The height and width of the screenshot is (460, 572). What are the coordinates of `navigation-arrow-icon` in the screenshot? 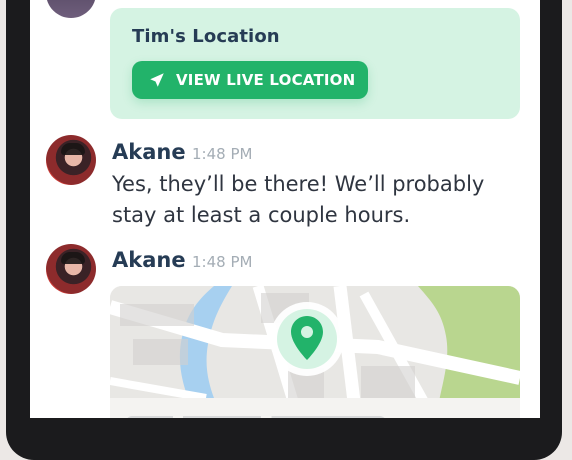 It's located at (157, 80).